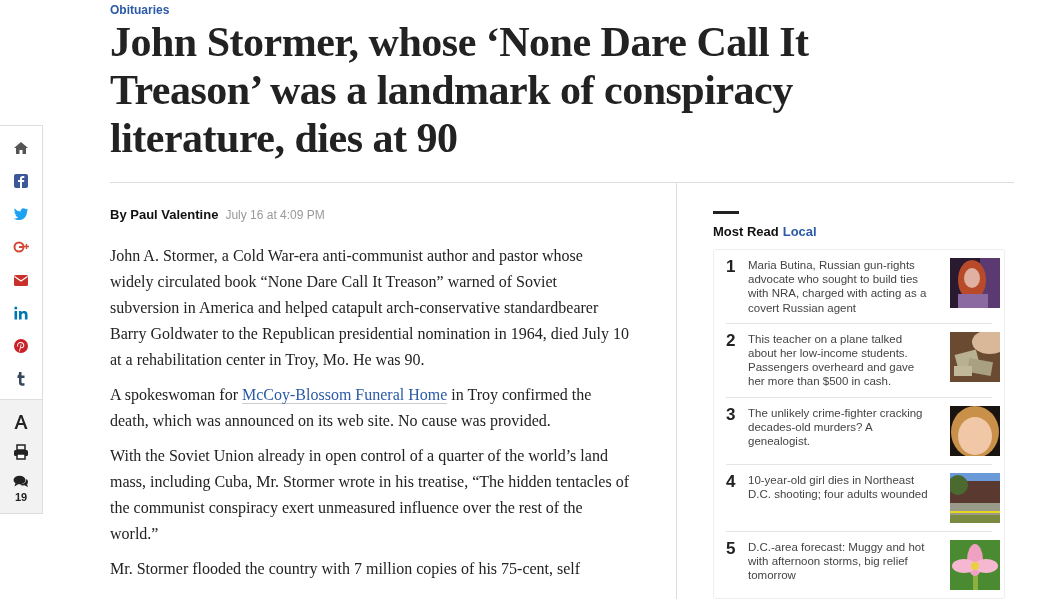  Describe the element at coordinates (840, 430) in the screenshot. I see `story-link: The unlikely crime-fighter cracking decades-old murders? A genealogist.` at that location.